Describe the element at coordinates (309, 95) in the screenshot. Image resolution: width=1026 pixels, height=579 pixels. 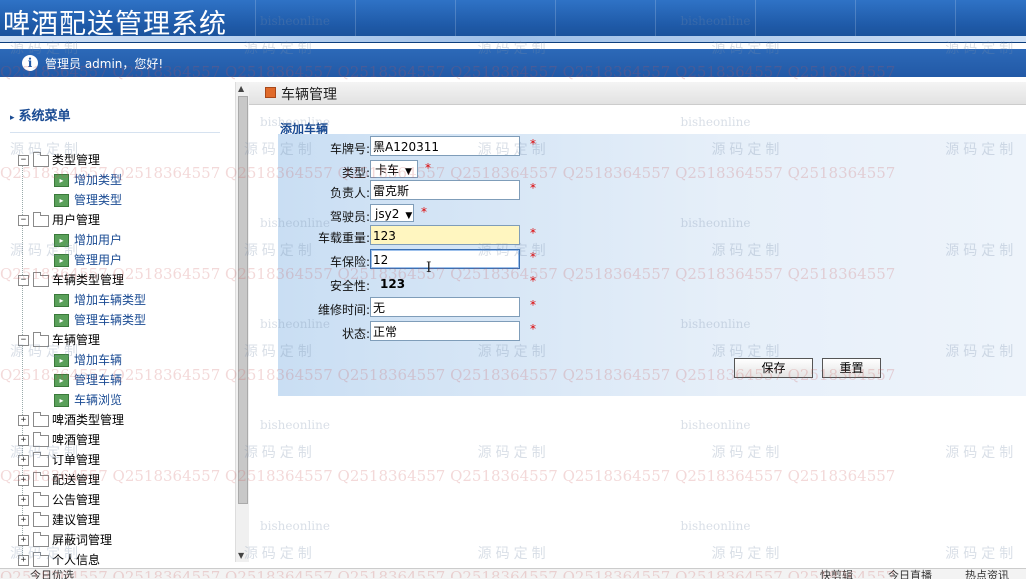
I see `page-title: 车辆管理` at that location.